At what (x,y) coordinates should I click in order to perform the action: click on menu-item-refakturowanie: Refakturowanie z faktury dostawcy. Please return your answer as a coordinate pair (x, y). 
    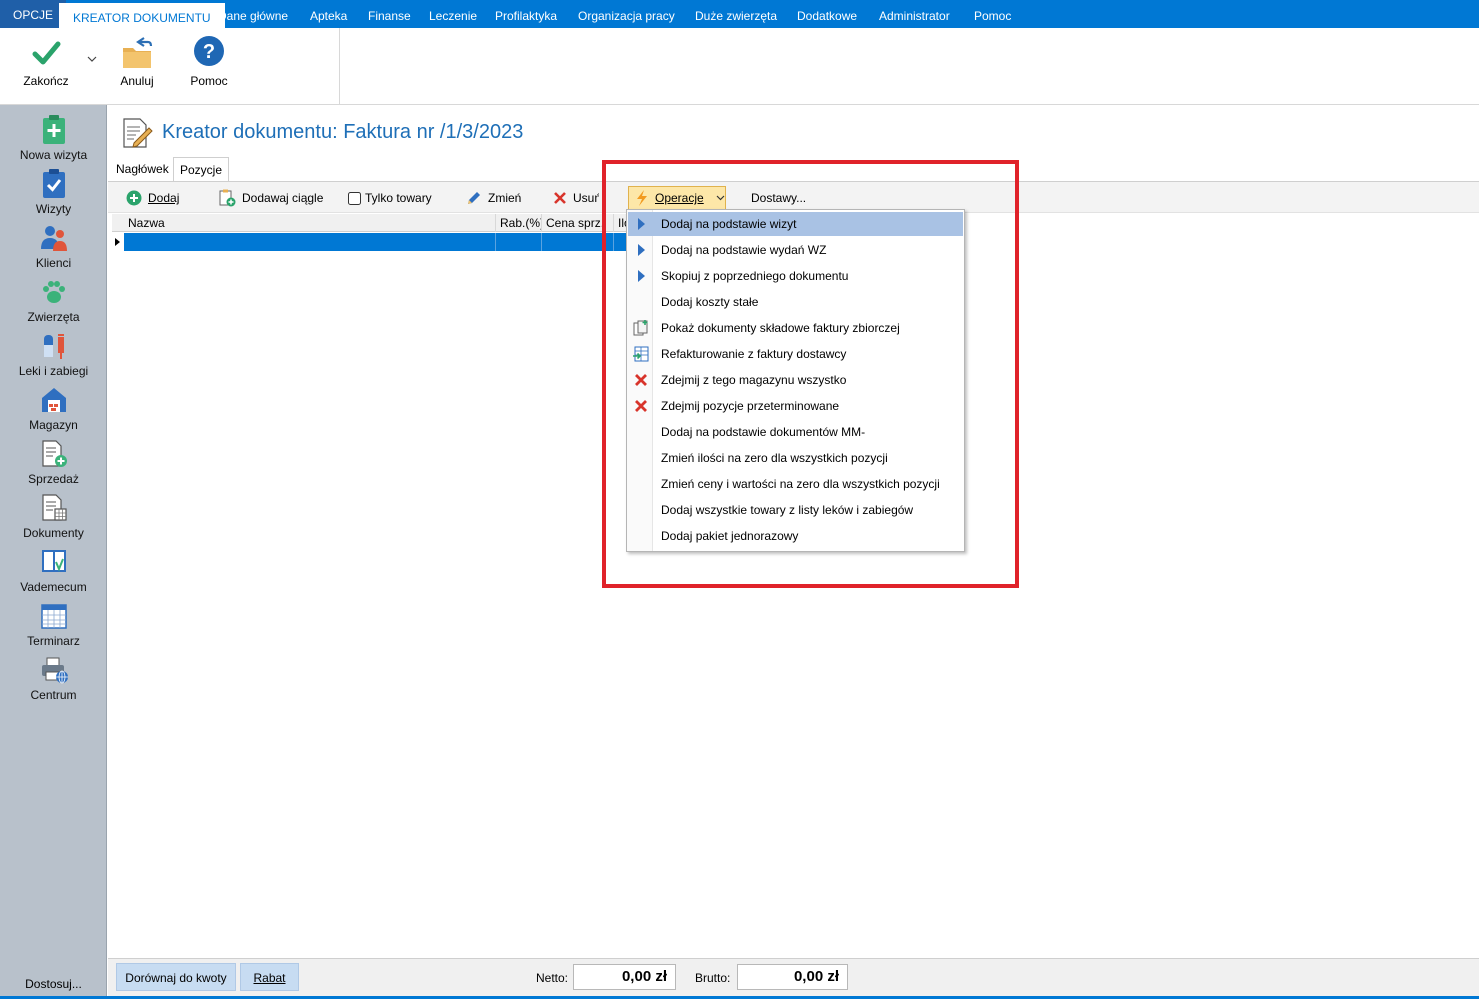
    Looking at the image, I should click on (795, 354).